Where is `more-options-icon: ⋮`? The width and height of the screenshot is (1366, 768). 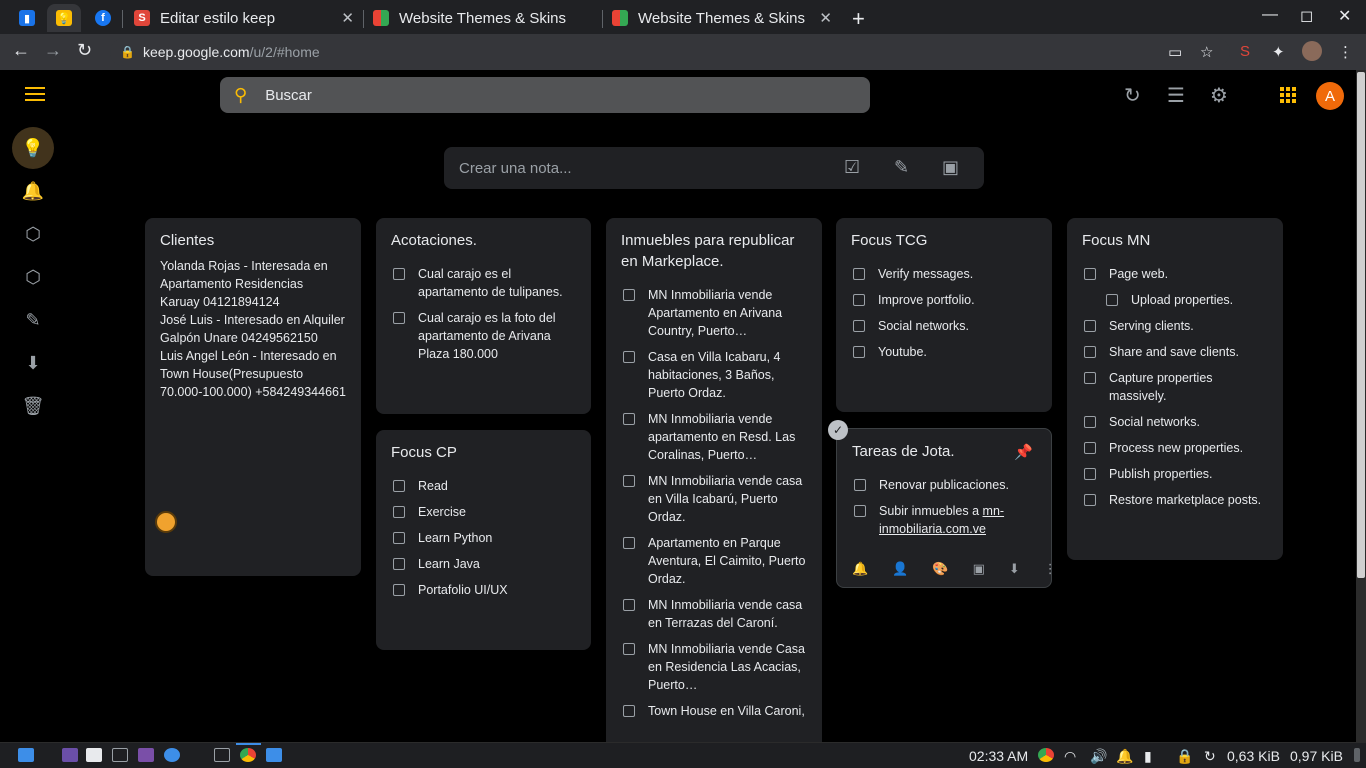
more-options-icon: ⋮ is located at coordinates (1050, 569).